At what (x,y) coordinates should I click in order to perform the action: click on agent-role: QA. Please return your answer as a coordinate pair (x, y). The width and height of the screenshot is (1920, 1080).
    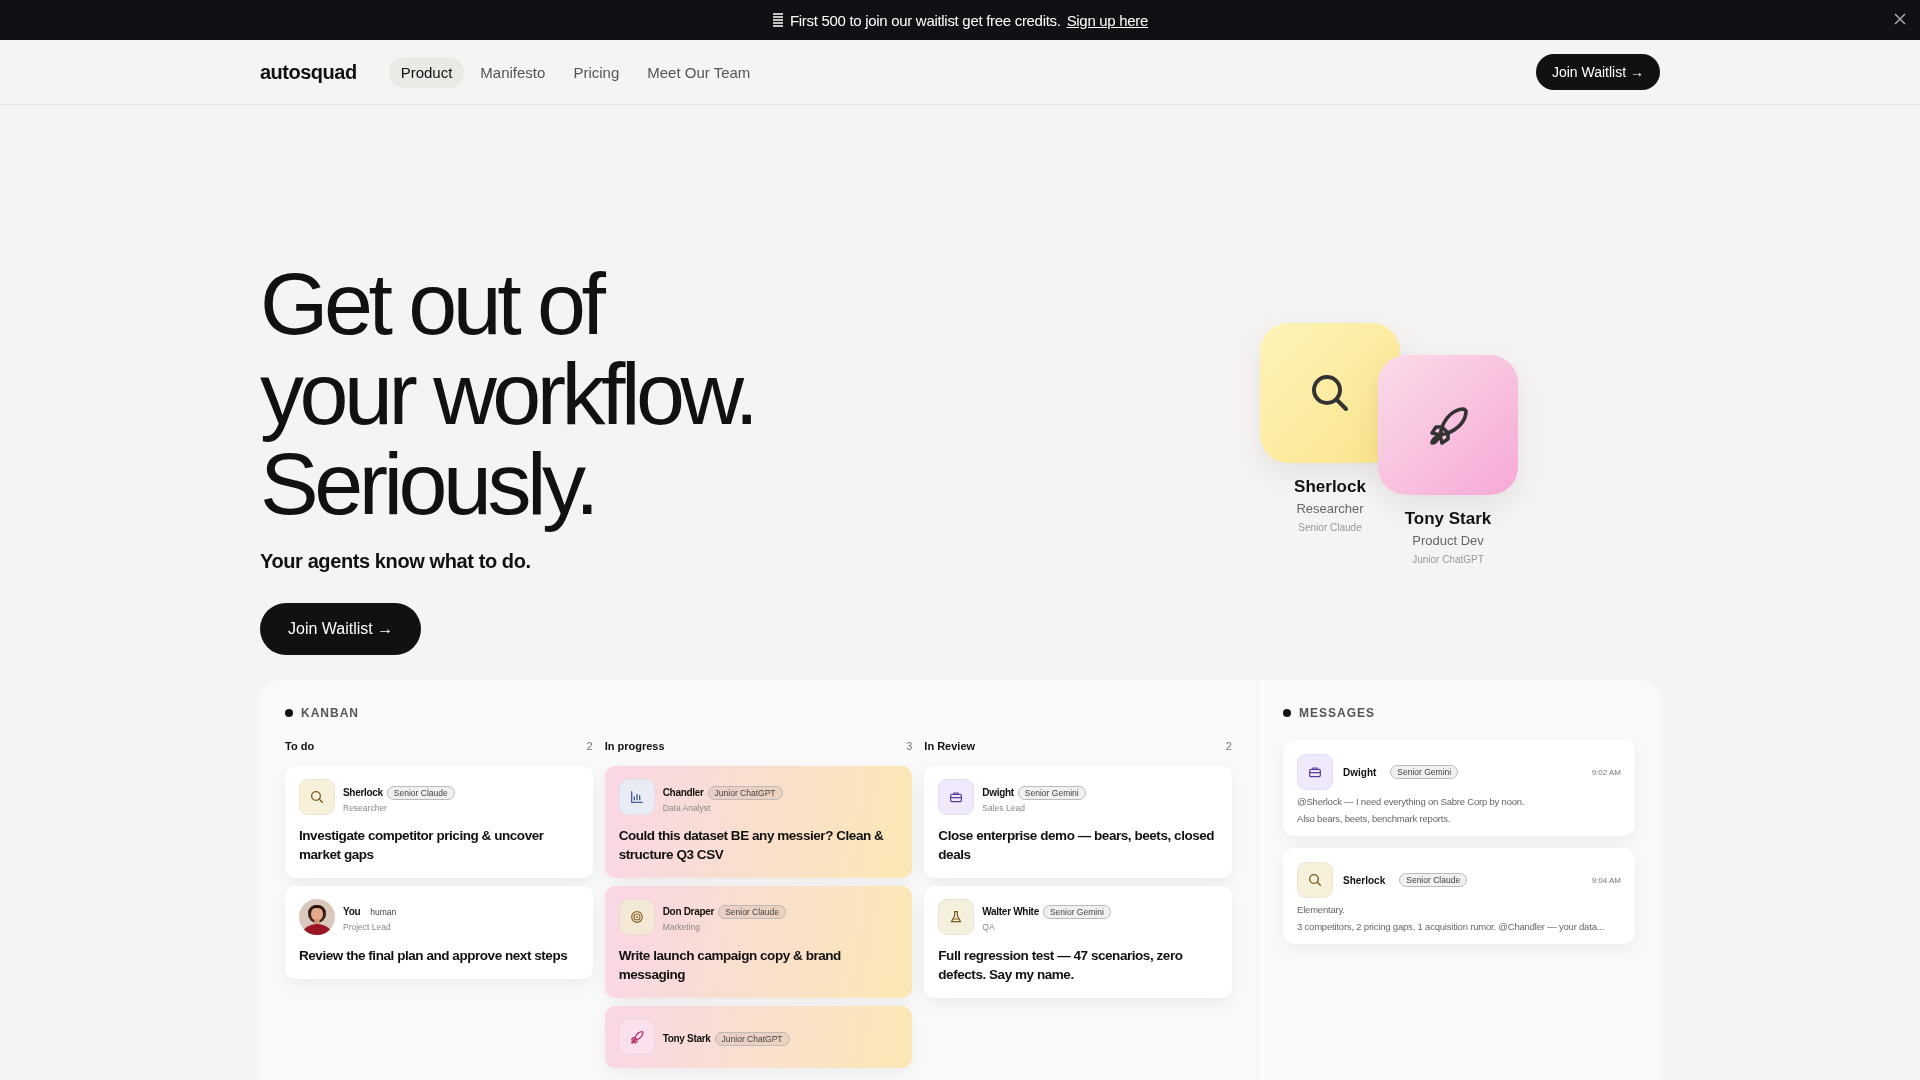
    Looking at the image, I should click on (989, 927).